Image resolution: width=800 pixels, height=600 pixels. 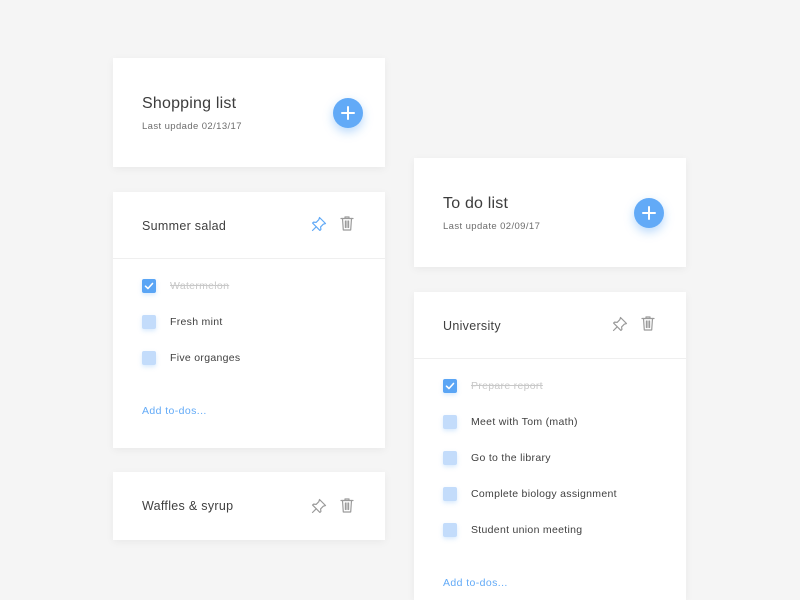 I want to click on section-title-university: University, so click(x=472, y=326).